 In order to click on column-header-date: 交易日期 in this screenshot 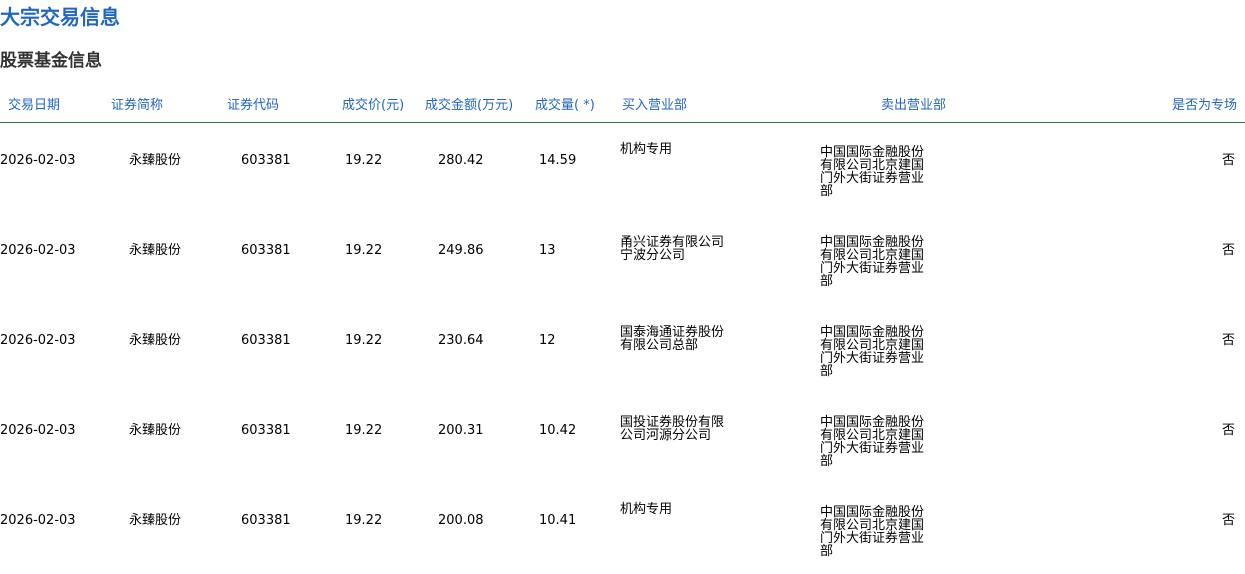, I will do `click(34, 106)`.